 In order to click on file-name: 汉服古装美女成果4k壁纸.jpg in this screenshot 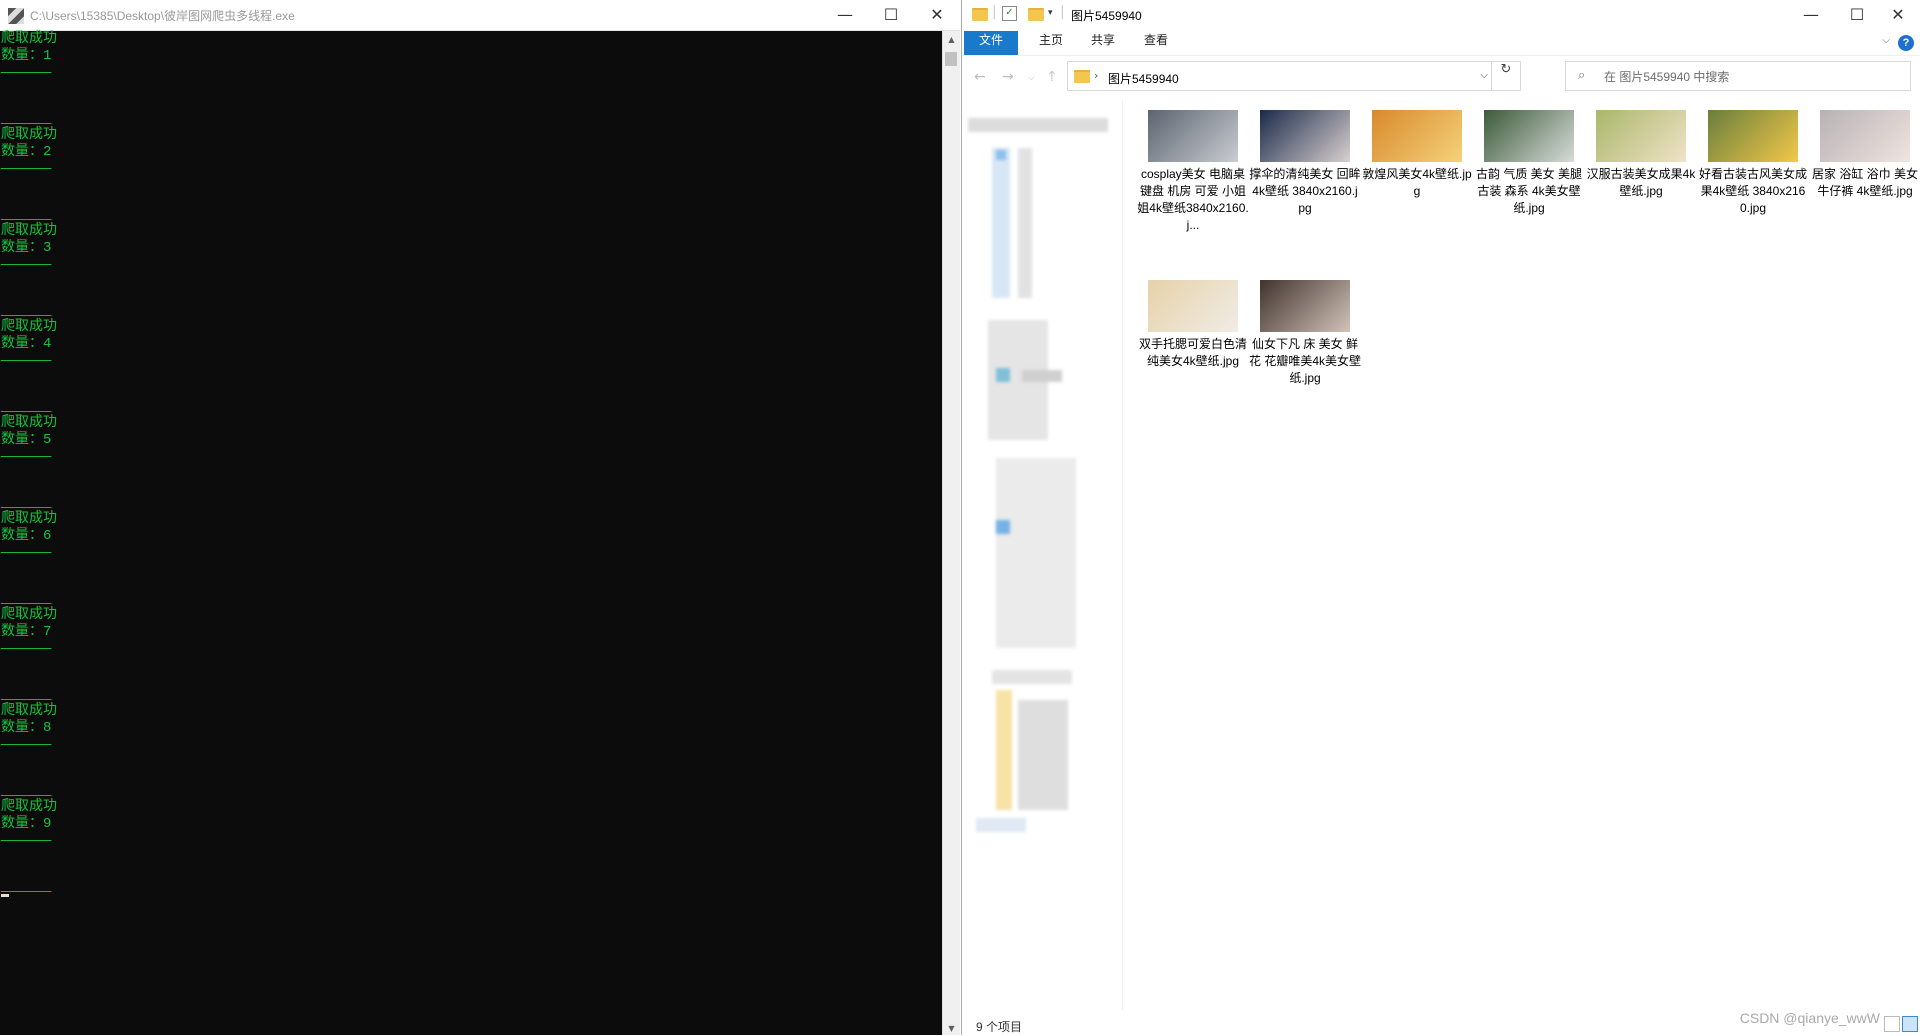, I will do `click(1641, 183)`.